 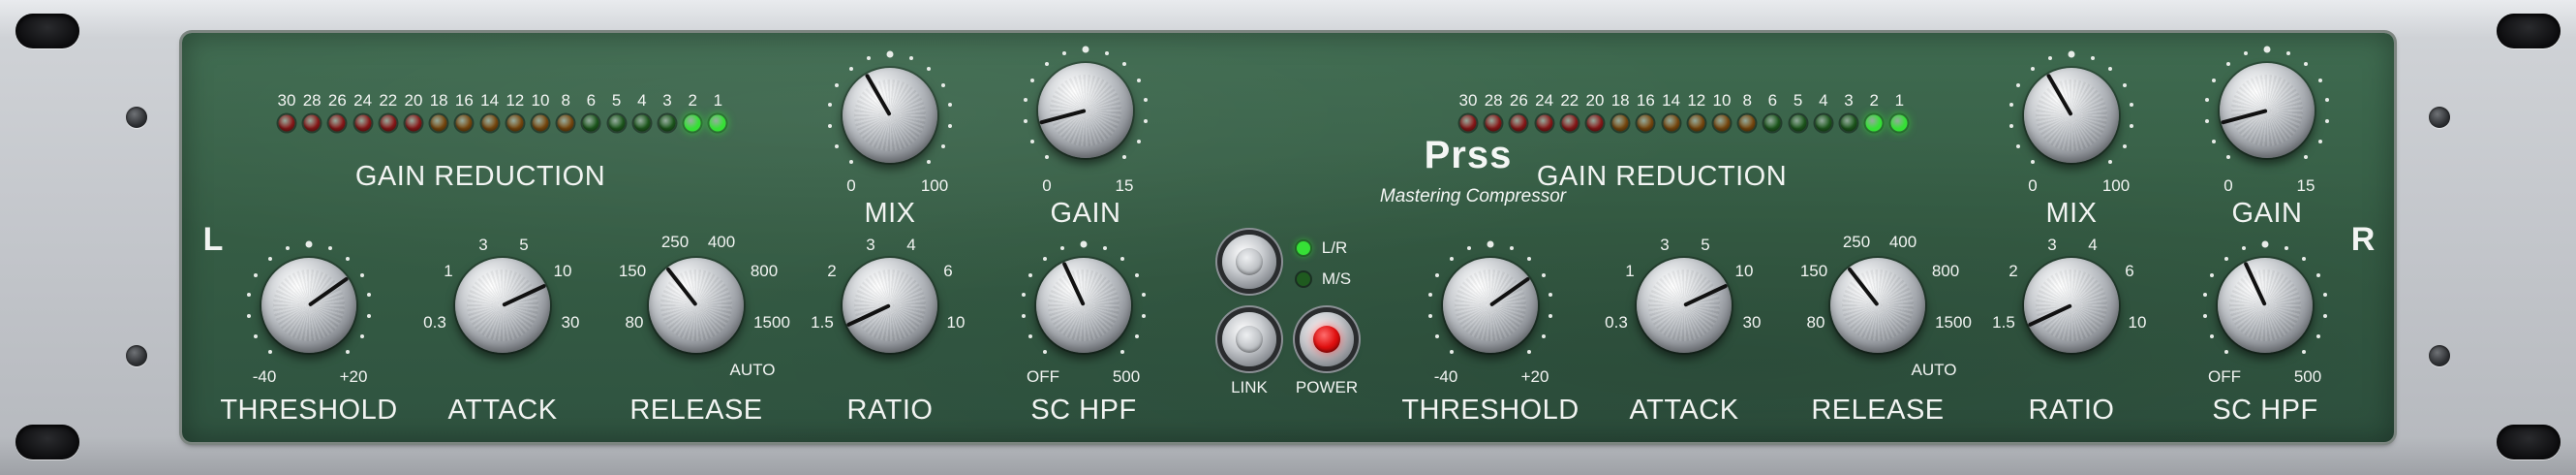 What do you see at coordinates (2529, 442) in the screenshot?
I see `rack-mount-slot` at bounding box center [2529, 442].